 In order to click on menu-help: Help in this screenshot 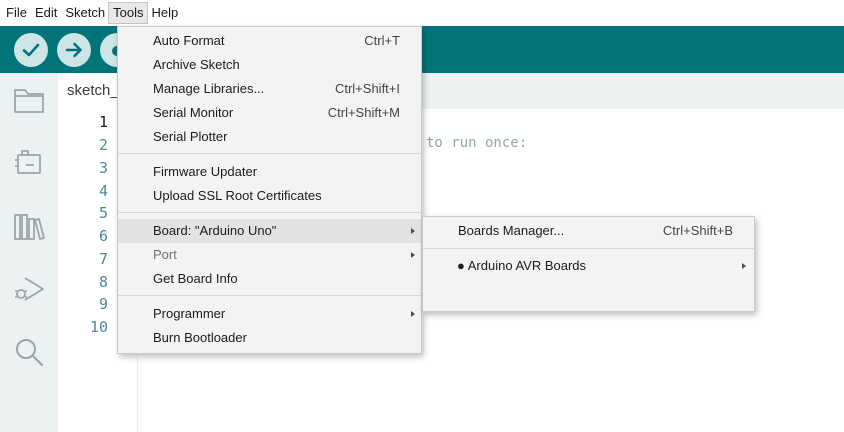, I will do `click(164, 13)`.